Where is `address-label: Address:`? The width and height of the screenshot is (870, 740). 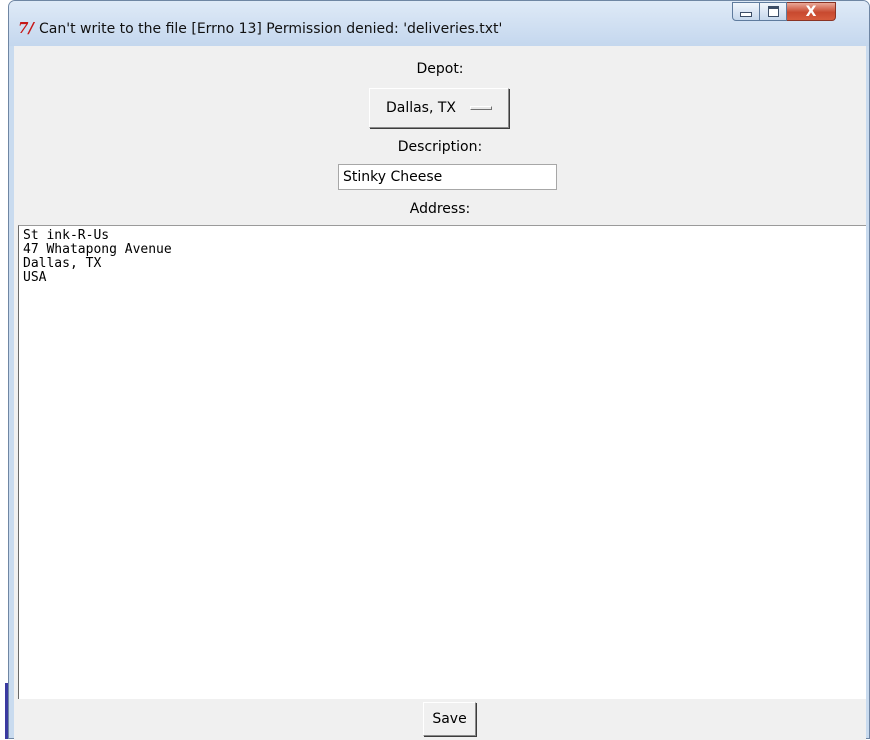 address-label: Address: is located at coordinates (440, 209).